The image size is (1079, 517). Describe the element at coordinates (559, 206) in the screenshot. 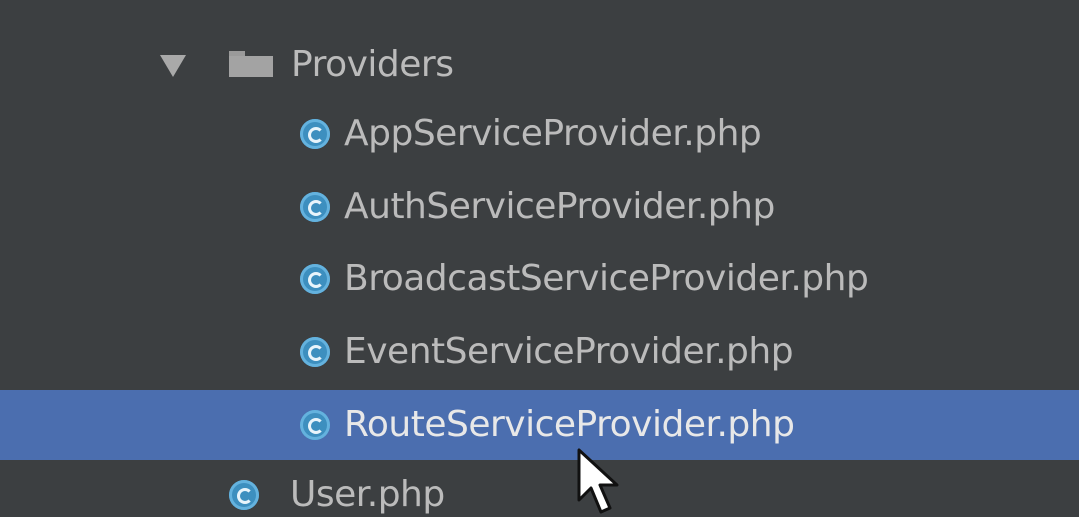

I see `file-label: AuthServiceProvider.php` at that location.